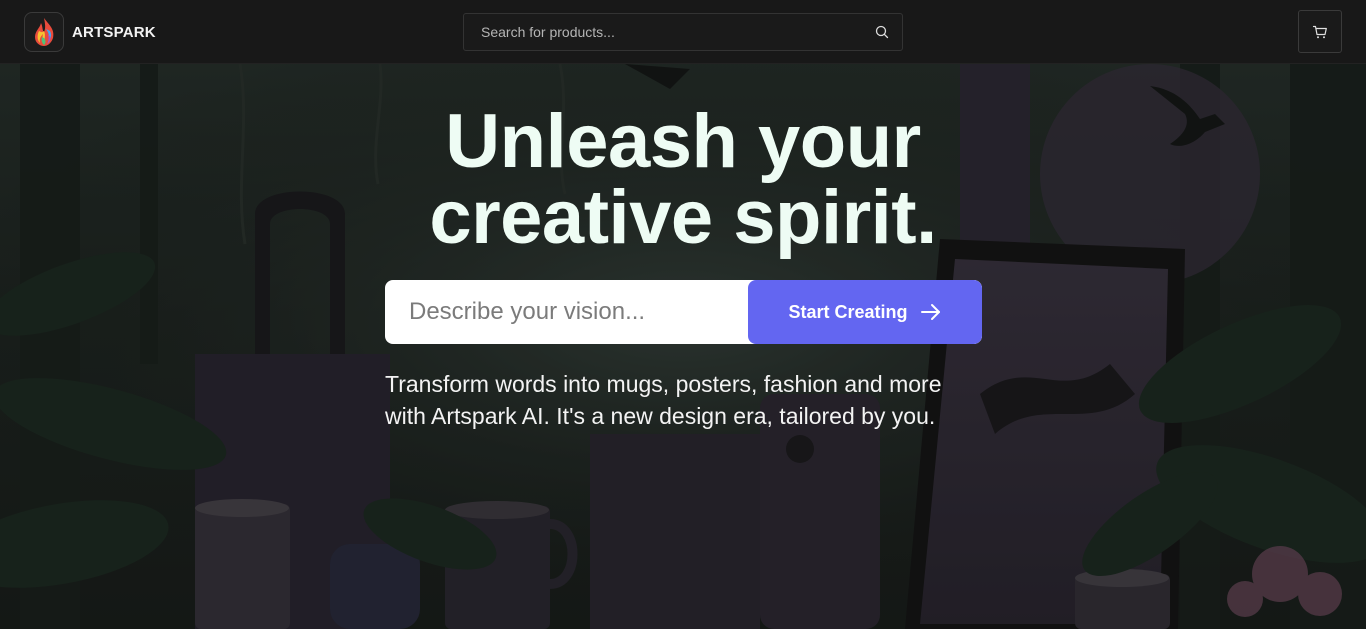 This screenshot has width=1366, height=629. I want to click on hero-title: Unleash your creative spirit., so click(683, 180).